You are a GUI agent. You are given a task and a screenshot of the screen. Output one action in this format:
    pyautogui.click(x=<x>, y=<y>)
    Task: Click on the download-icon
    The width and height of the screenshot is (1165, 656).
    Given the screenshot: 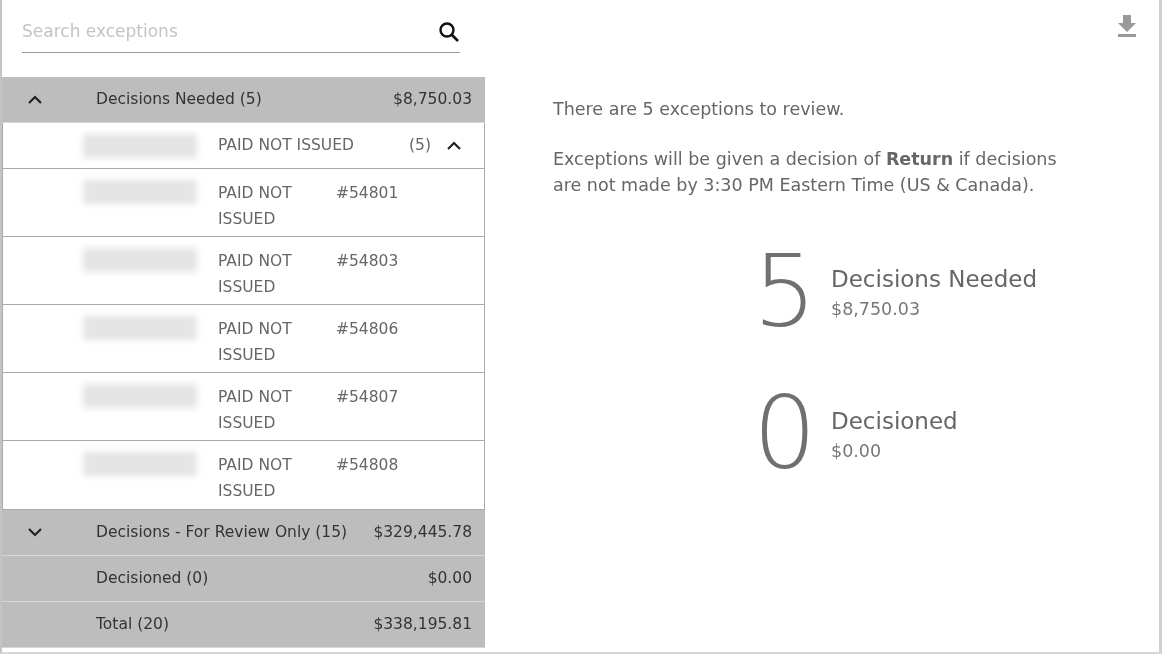 What is the action you would take?
    pyautogui.click(x=1127, y=26)
    